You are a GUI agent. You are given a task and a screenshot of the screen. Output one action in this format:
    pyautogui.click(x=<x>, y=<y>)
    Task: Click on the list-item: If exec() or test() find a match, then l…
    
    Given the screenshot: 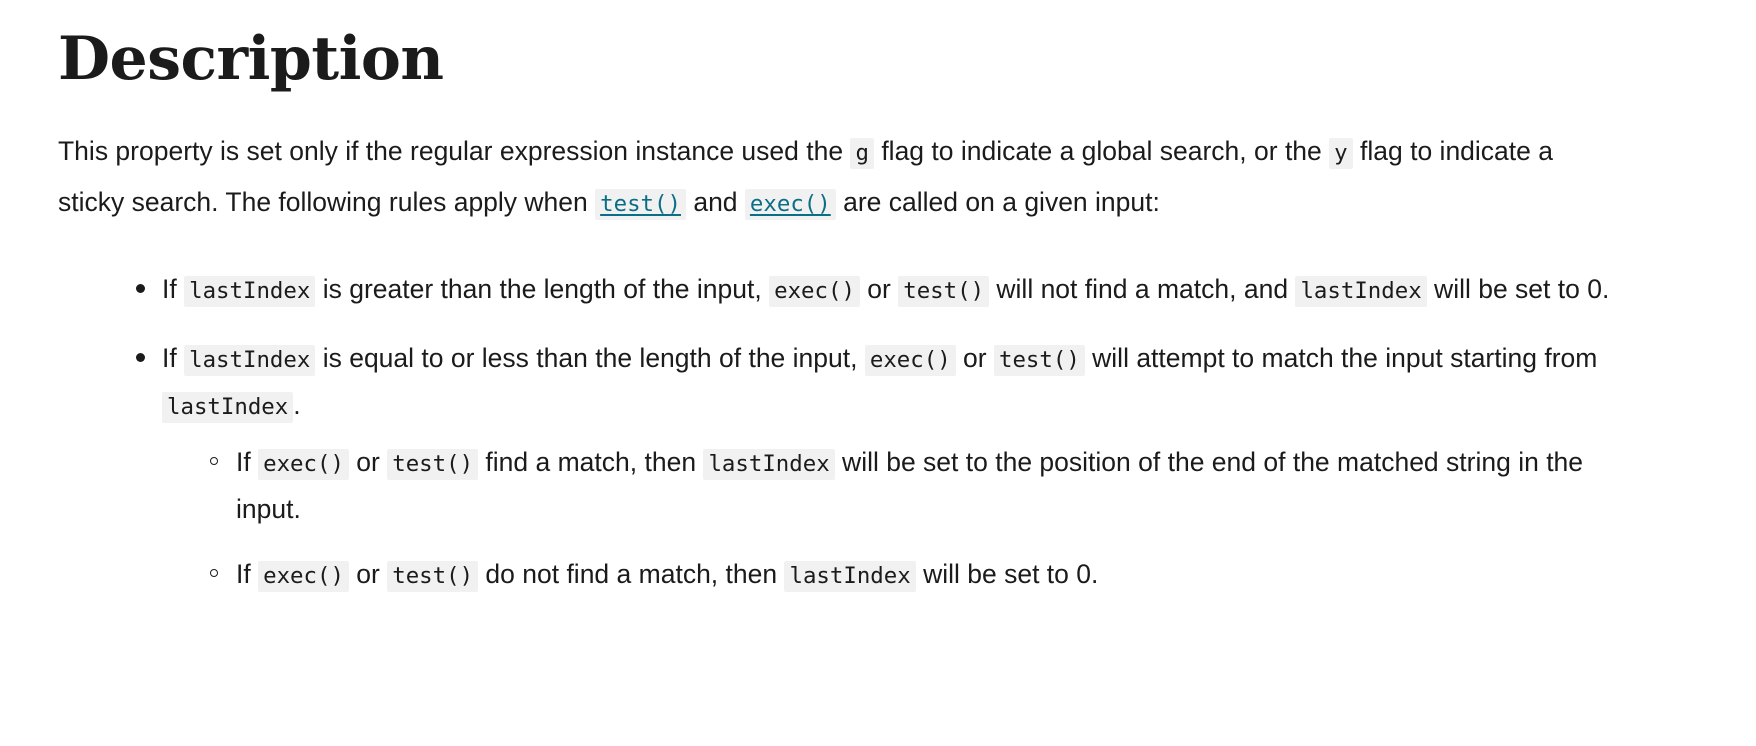 What is the action you would take?
    pyautogui.click(x=916, y=486)
    